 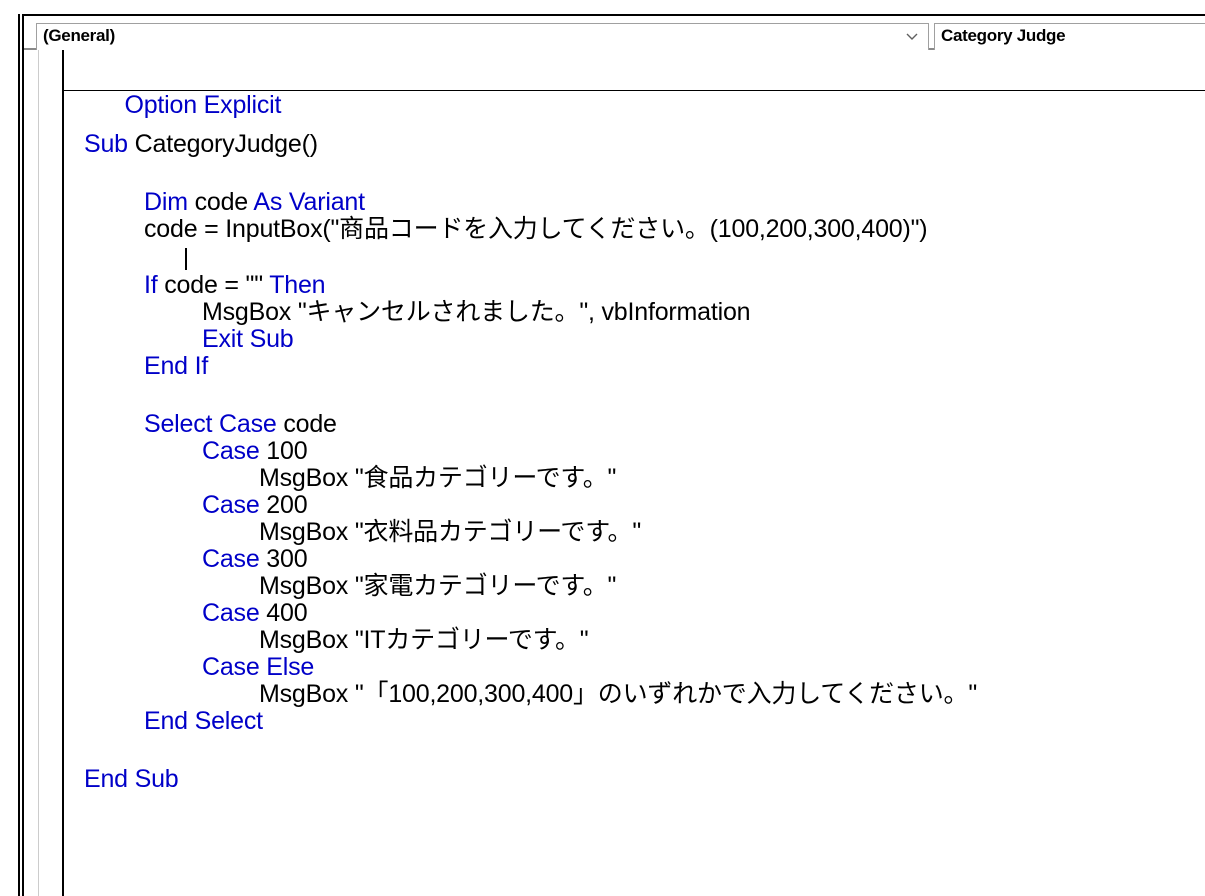 What do you see at coordinates (235, 285) in the screenshot?
I see `code-line-if: If code = "" Then` at bounding box center [235, 285].